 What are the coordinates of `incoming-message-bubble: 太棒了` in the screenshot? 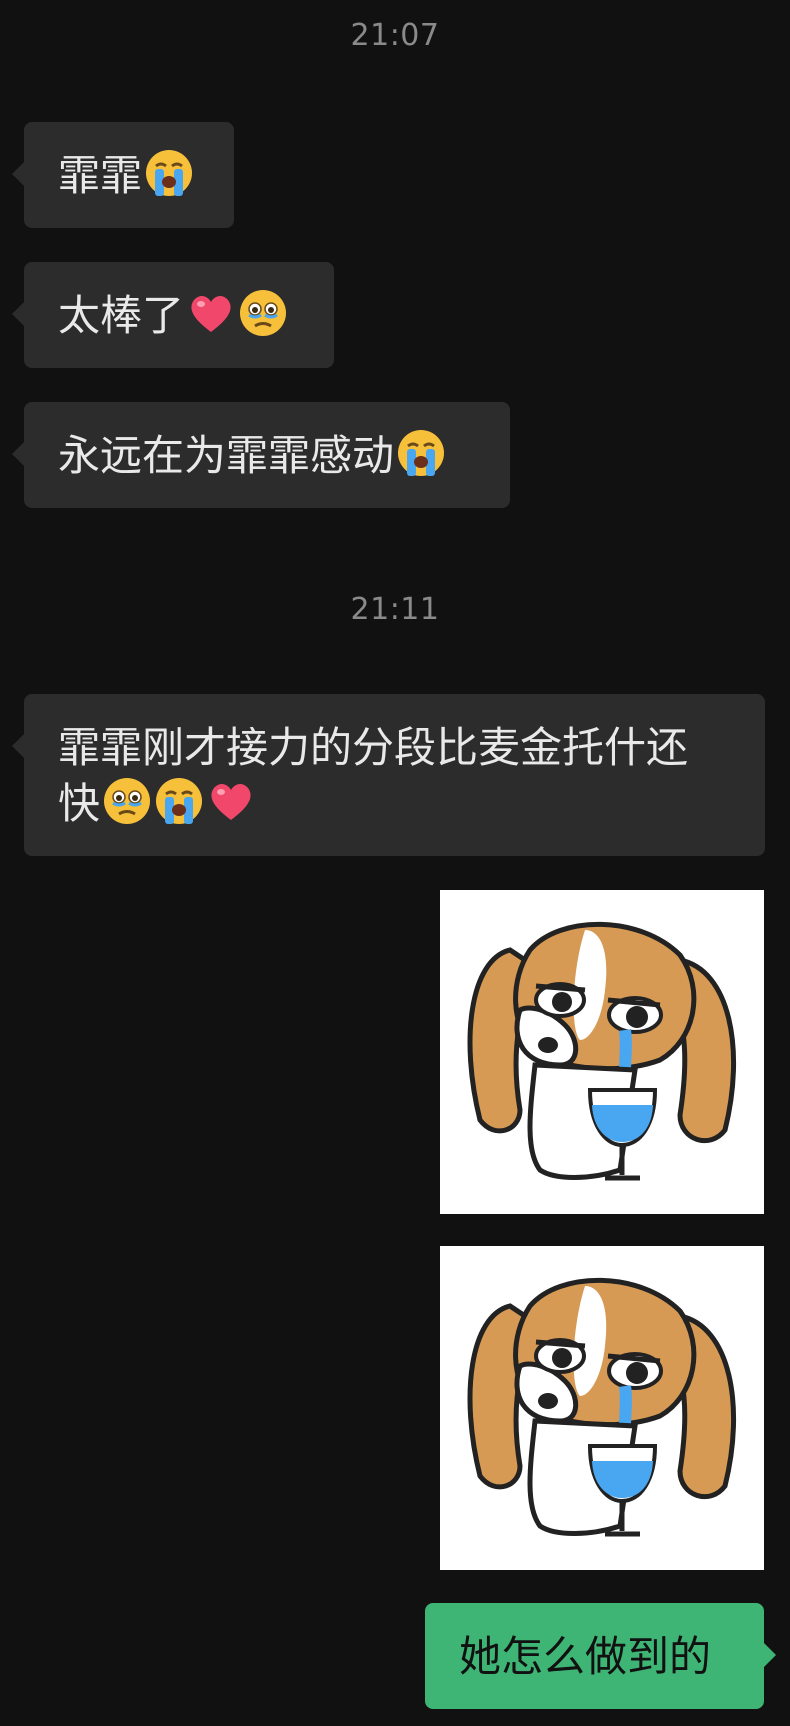 It's located at (173, 315).